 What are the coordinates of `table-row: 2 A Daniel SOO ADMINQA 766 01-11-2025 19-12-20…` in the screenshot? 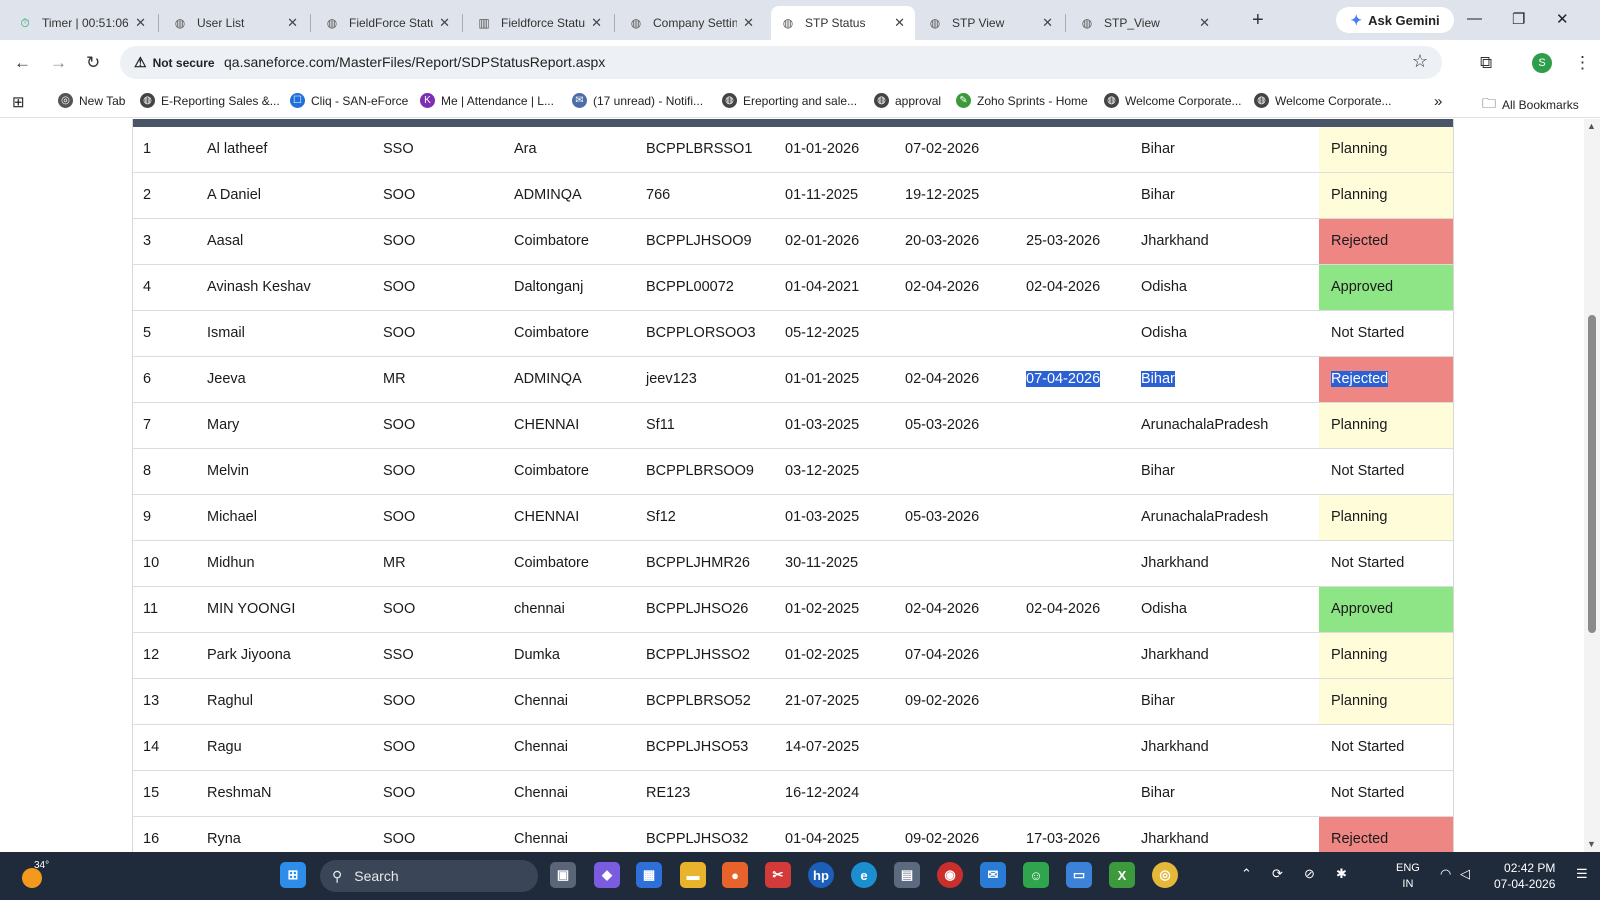 It's located at (793, 196).